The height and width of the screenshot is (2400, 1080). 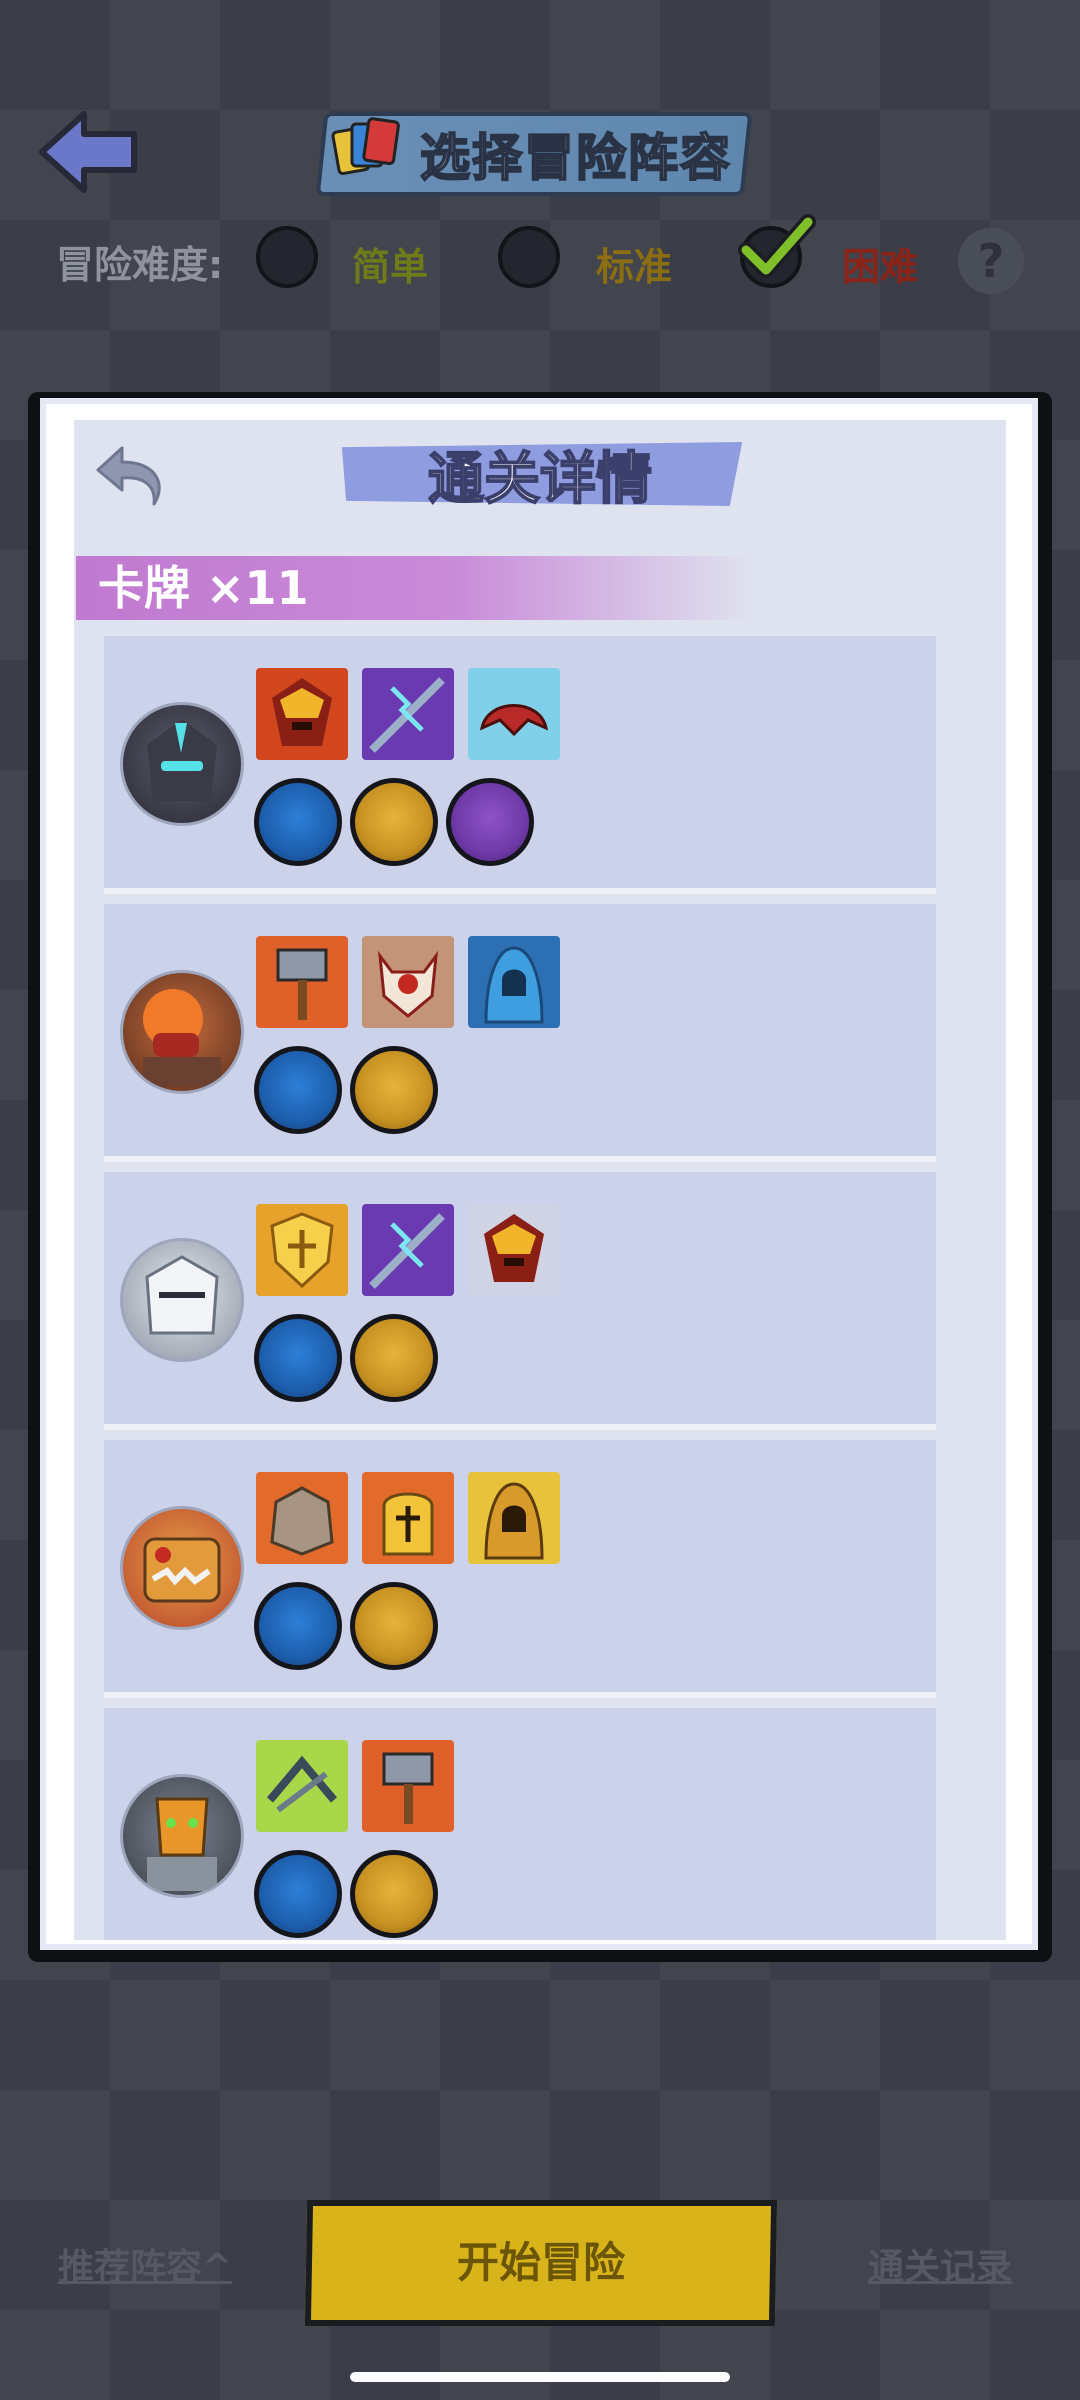 I want to click on difficulty-easy-label: 简单, so click(x=390, y=263).